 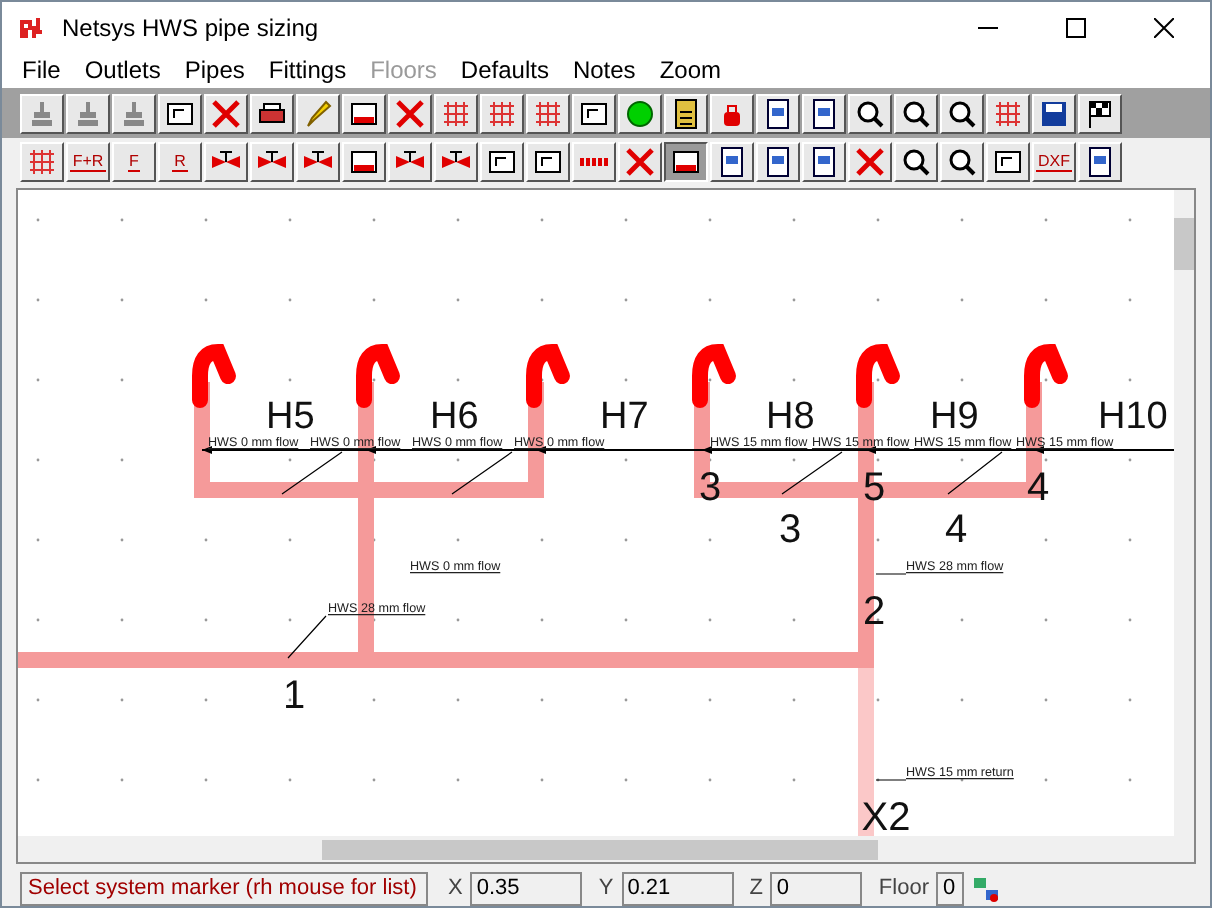 What do you see at coordinates (756, 889) in the screenshot?
I see `z-label: Z` at bounding box center [756, 889].